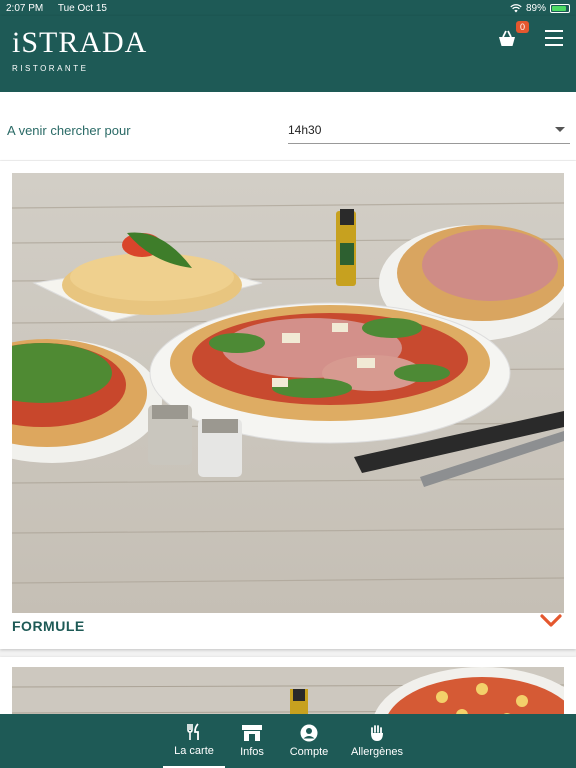 This screenshot has width=576, height=768. Describe the element at coordinates (48, 626) in the screenshot. I see `card-title: FORMULE` at that location.